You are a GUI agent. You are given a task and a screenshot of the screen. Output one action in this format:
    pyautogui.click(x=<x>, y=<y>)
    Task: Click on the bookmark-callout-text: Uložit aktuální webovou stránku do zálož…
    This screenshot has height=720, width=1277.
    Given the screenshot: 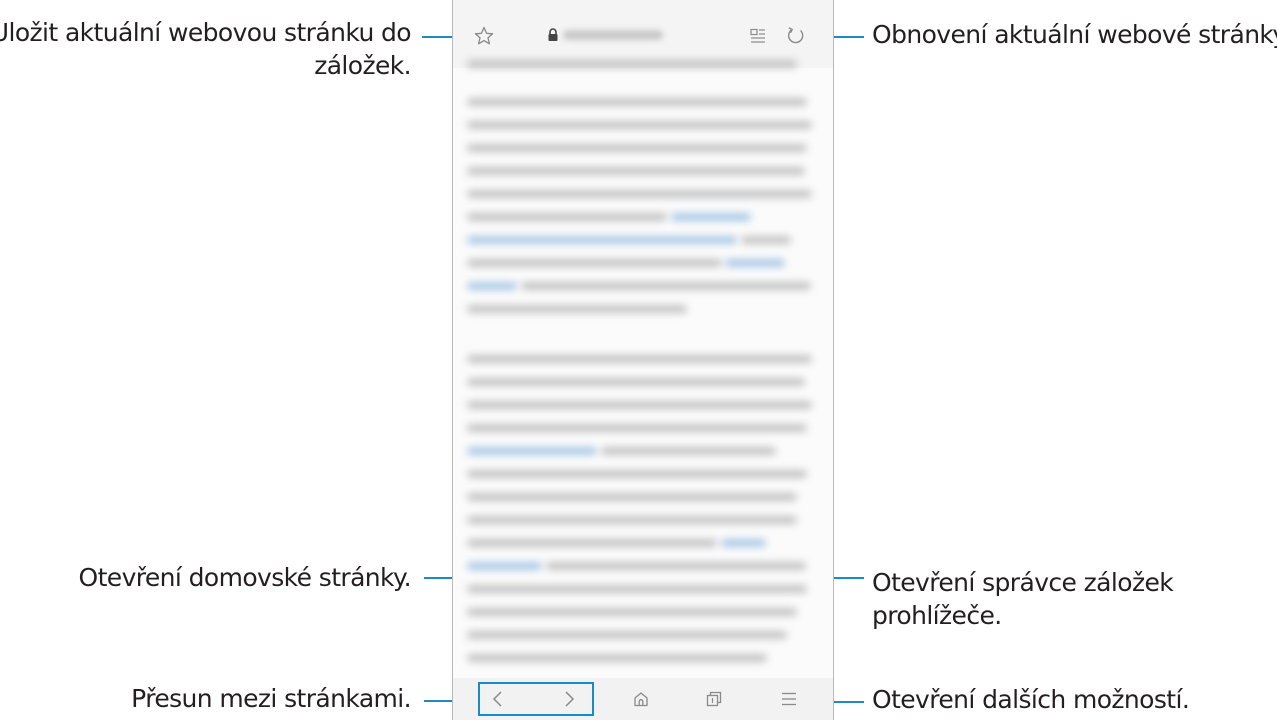 What is the action you would take?
    pyautogui.click(x=206, y=49)
    